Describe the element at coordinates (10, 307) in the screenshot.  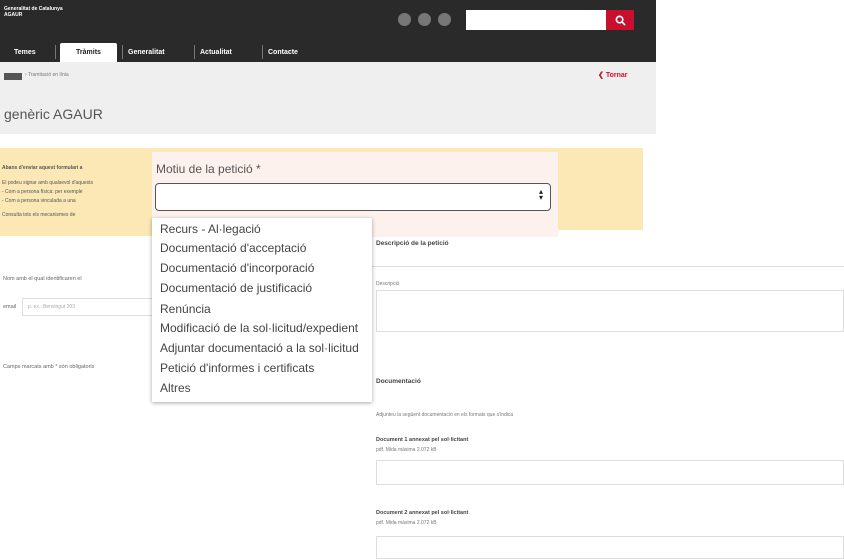
I see `email-label: email` at that location.